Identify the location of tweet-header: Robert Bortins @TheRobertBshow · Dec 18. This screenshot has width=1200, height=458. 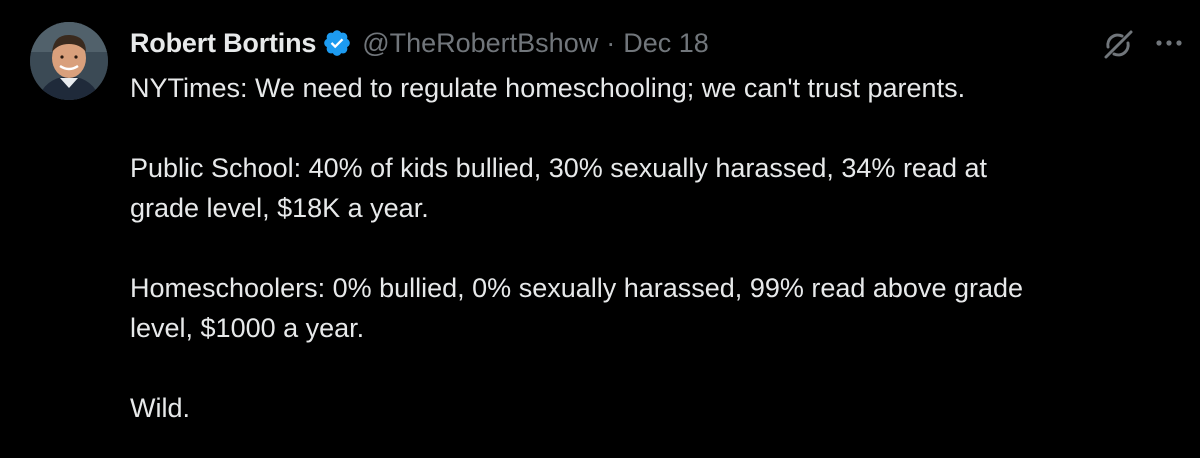
(419, 43).